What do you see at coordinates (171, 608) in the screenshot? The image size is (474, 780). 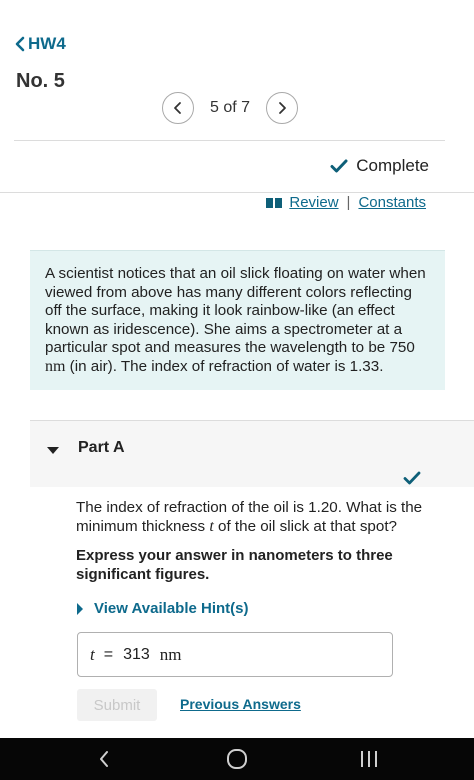 I see `view-hints-label: View Available Hint(s)` at bounding box center [171, 608].